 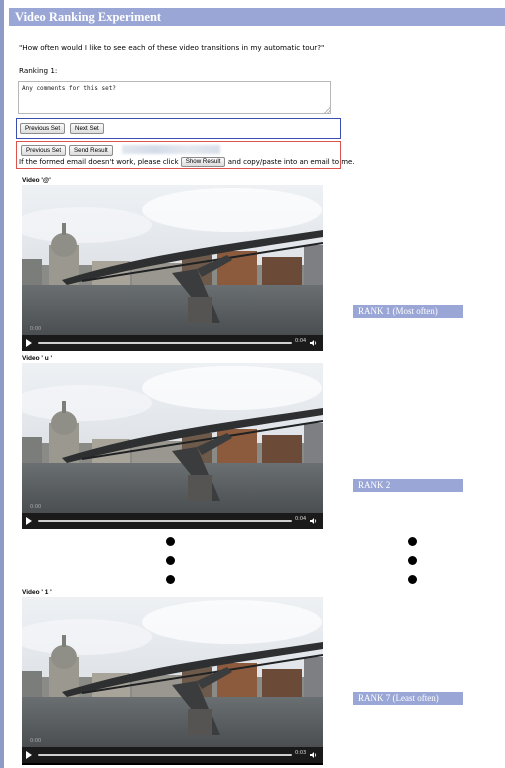 I want to click on video-controls: 0:03, so click(x=172, y=755).